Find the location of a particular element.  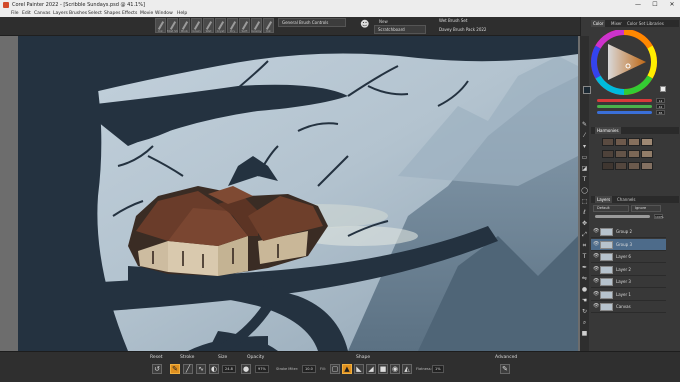

menu-brushes: Brushes is located at coordinates (78, 13).